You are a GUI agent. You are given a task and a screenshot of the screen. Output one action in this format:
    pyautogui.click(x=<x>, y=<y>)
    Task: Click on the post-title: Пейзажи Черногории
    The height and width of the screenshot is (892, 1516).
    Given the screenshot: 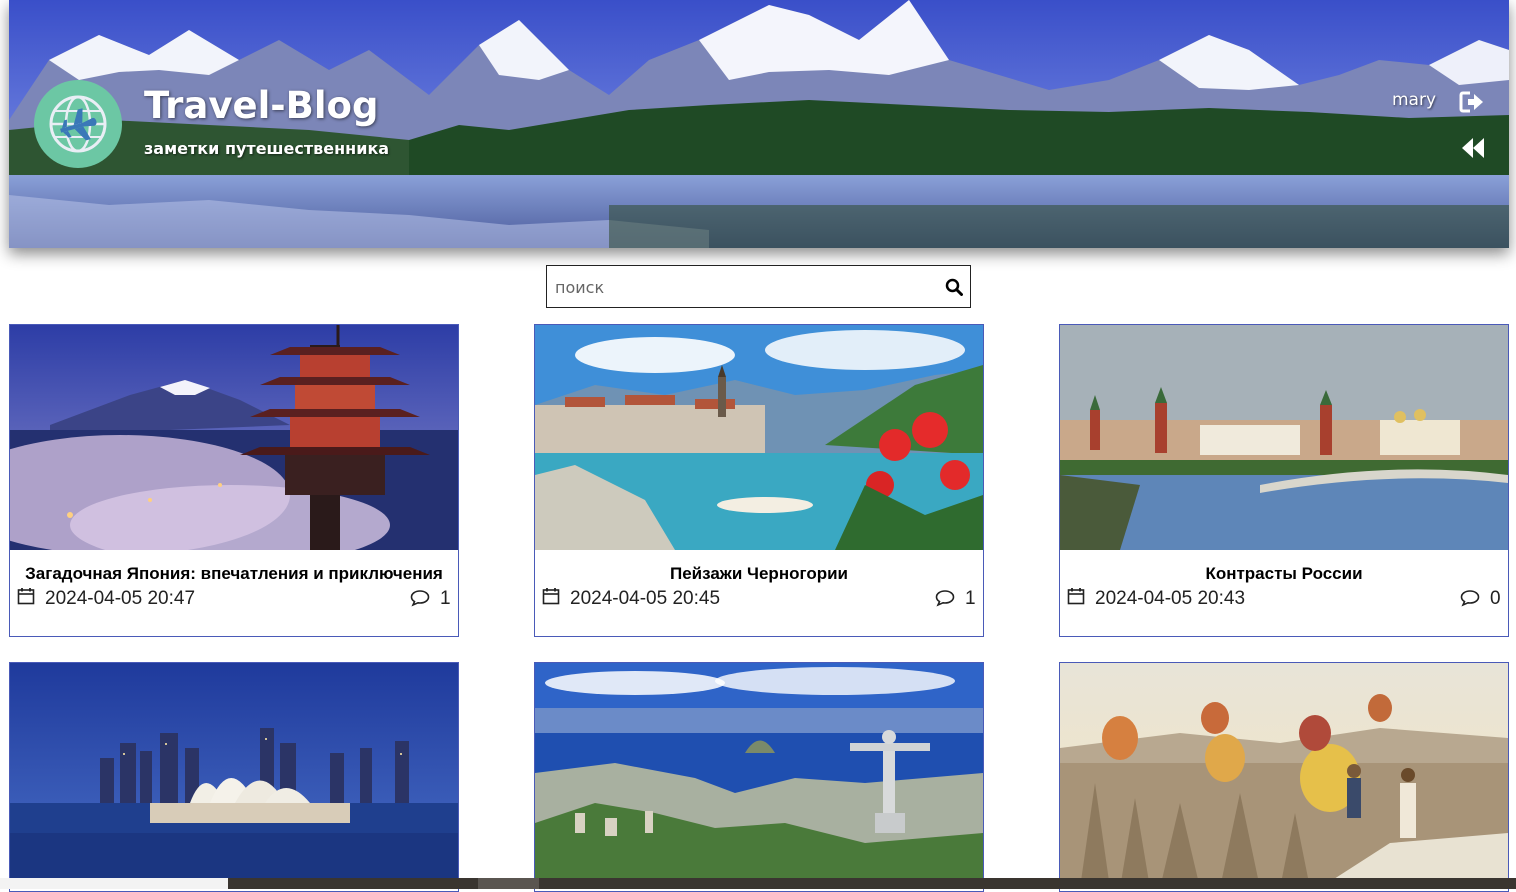 What is the action you would take?
    pyautogui.click(x=759, y=574)
    